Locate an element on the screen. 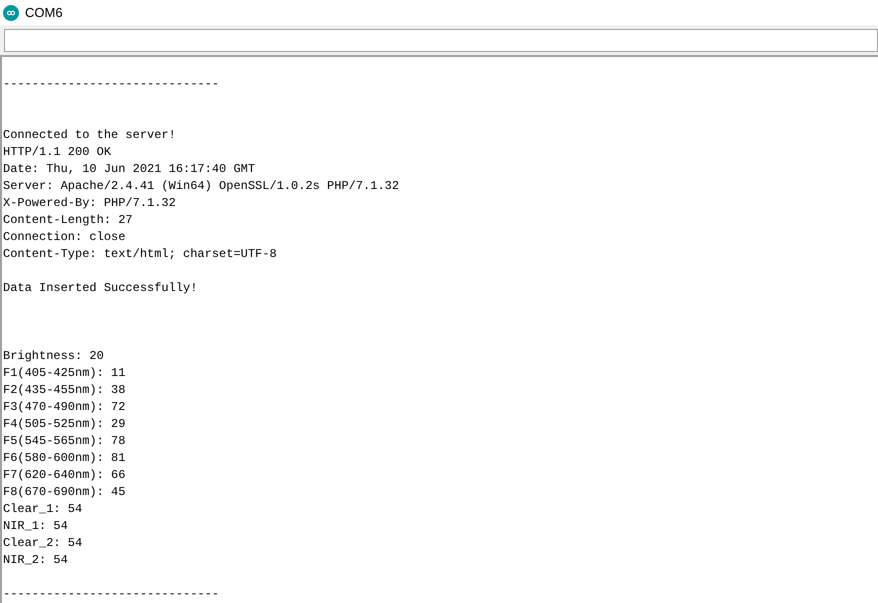 This screenshot has width=878, height=603. output-line: Data Inserted Successfully! is located at coordinates (100, 288).